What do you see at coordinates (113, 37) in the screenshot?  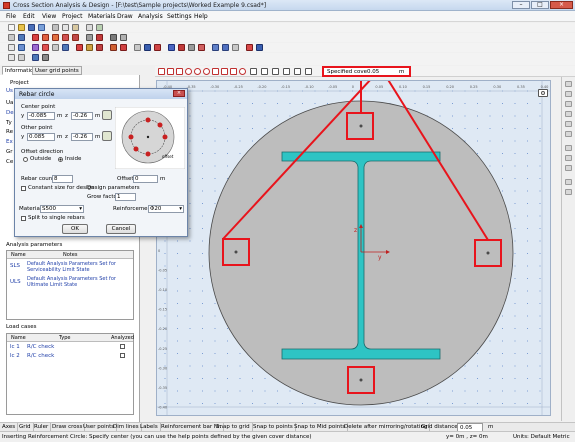 I see `section-icon` at bounding box center [113, 37].